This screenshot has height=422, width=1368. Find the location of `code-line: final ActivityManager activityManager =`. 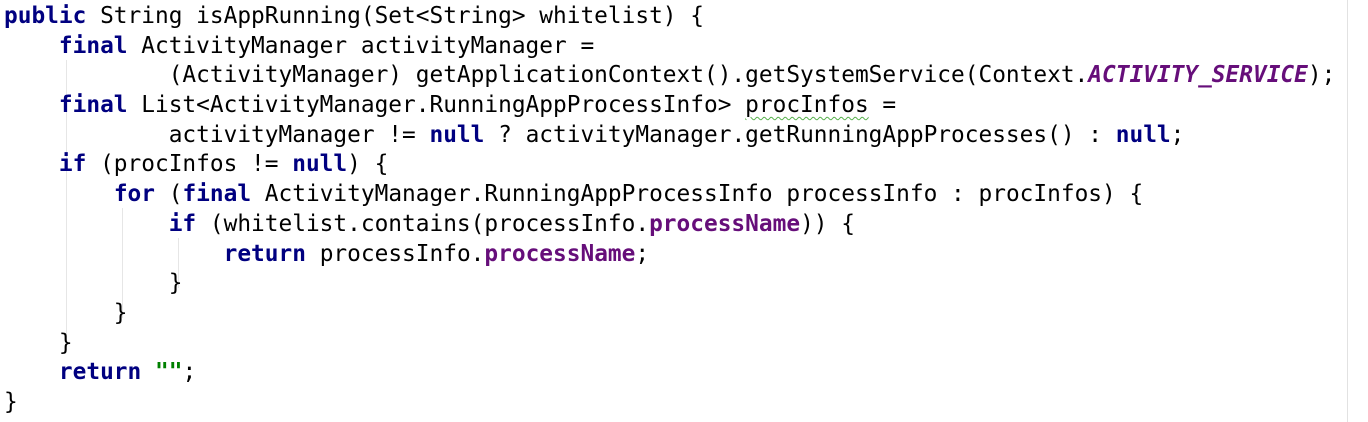

code-line: final ActivityManager activityManager = is located at coordinates (669, 47).